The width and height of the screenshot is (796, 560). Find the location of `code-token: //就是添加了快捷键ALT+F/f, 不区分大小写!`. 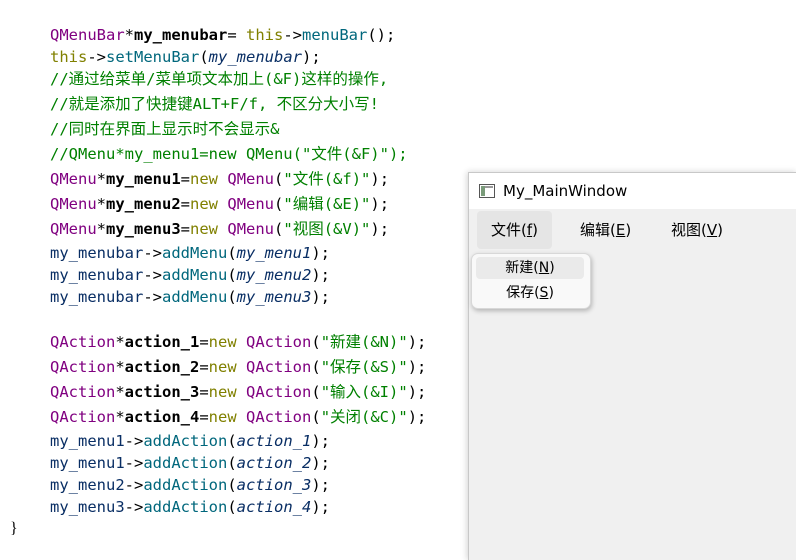

code-token: //就是添加了快捷键ALT+F/f, 不区分大小写! is located at coordinates (214, 104).